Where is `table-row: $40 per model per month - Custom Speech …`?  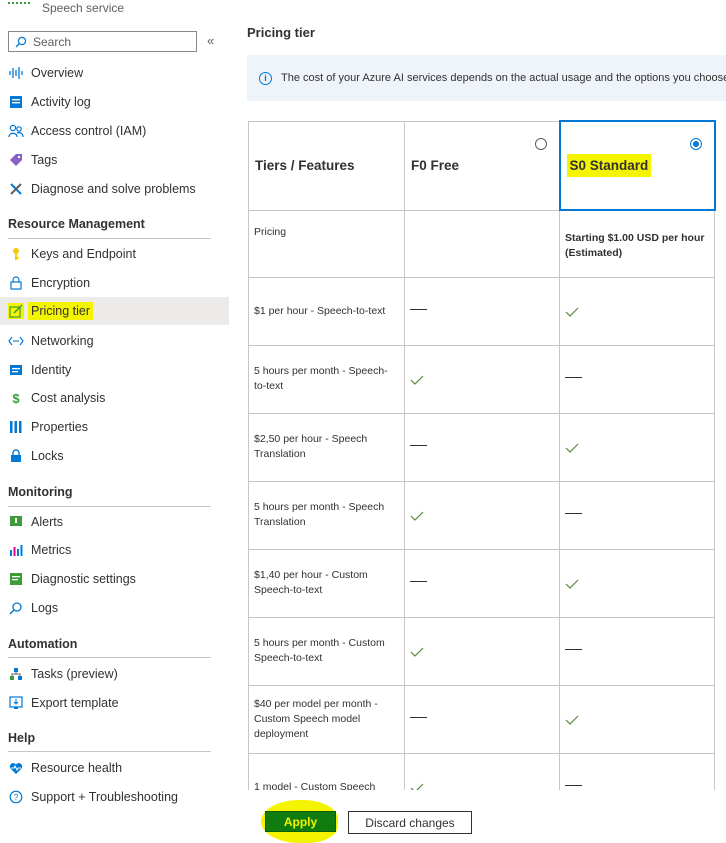
table-row: $40 per model per month - Custom Speech … is located at coordinates (481, 719).